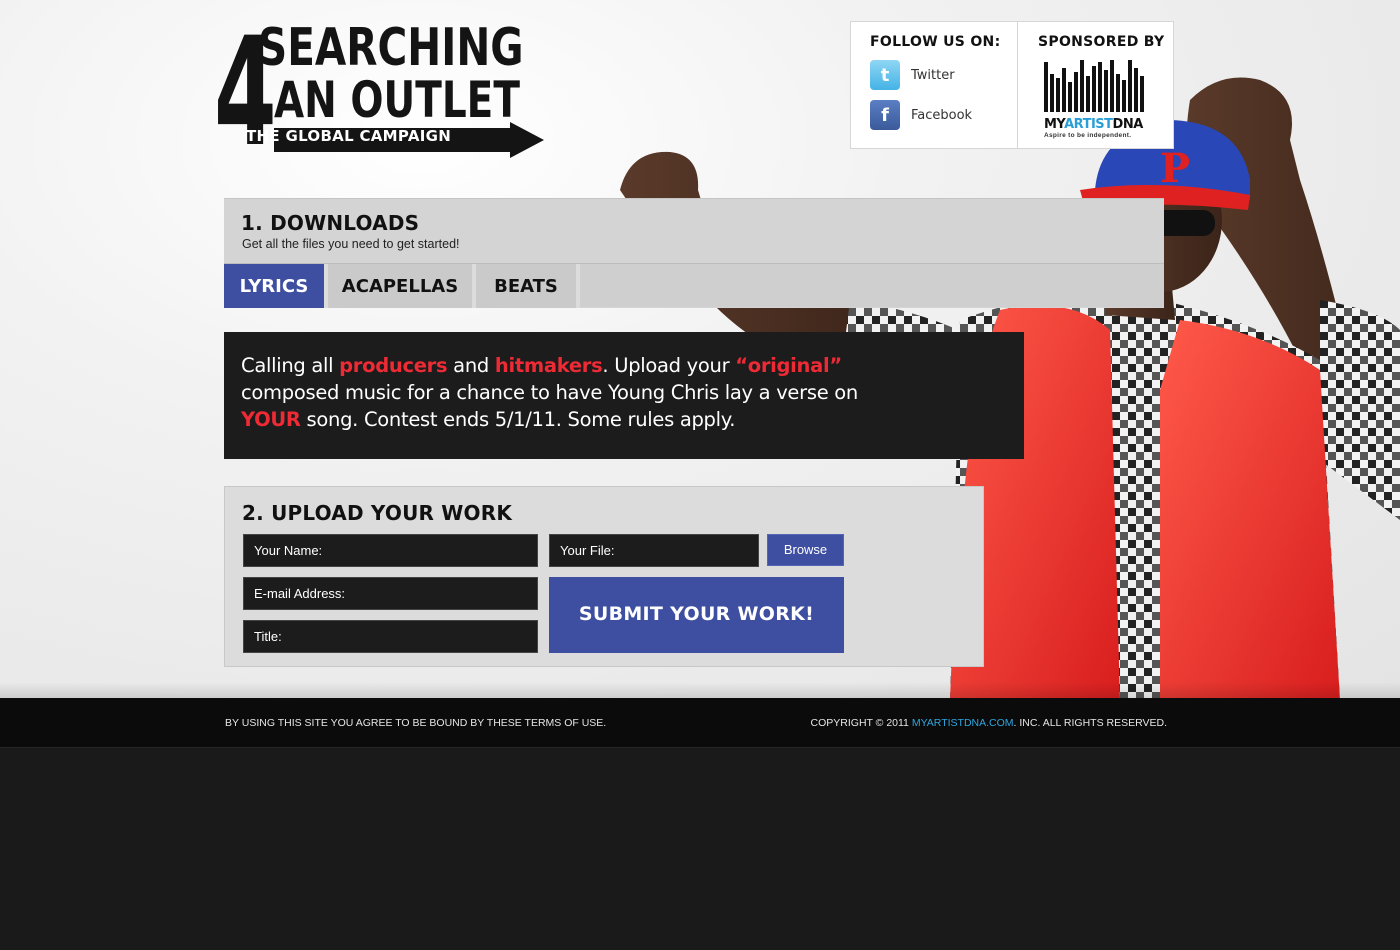  What do you see at coordinates (885, 115) in the screenshot?
I see `facebook-icon: f` at bounding box center [885, 115].